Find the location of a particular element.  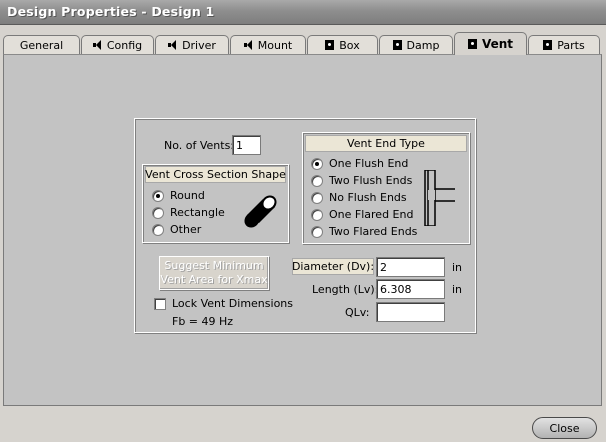

tab-mount: Mount is located at coordinates (268, 44).